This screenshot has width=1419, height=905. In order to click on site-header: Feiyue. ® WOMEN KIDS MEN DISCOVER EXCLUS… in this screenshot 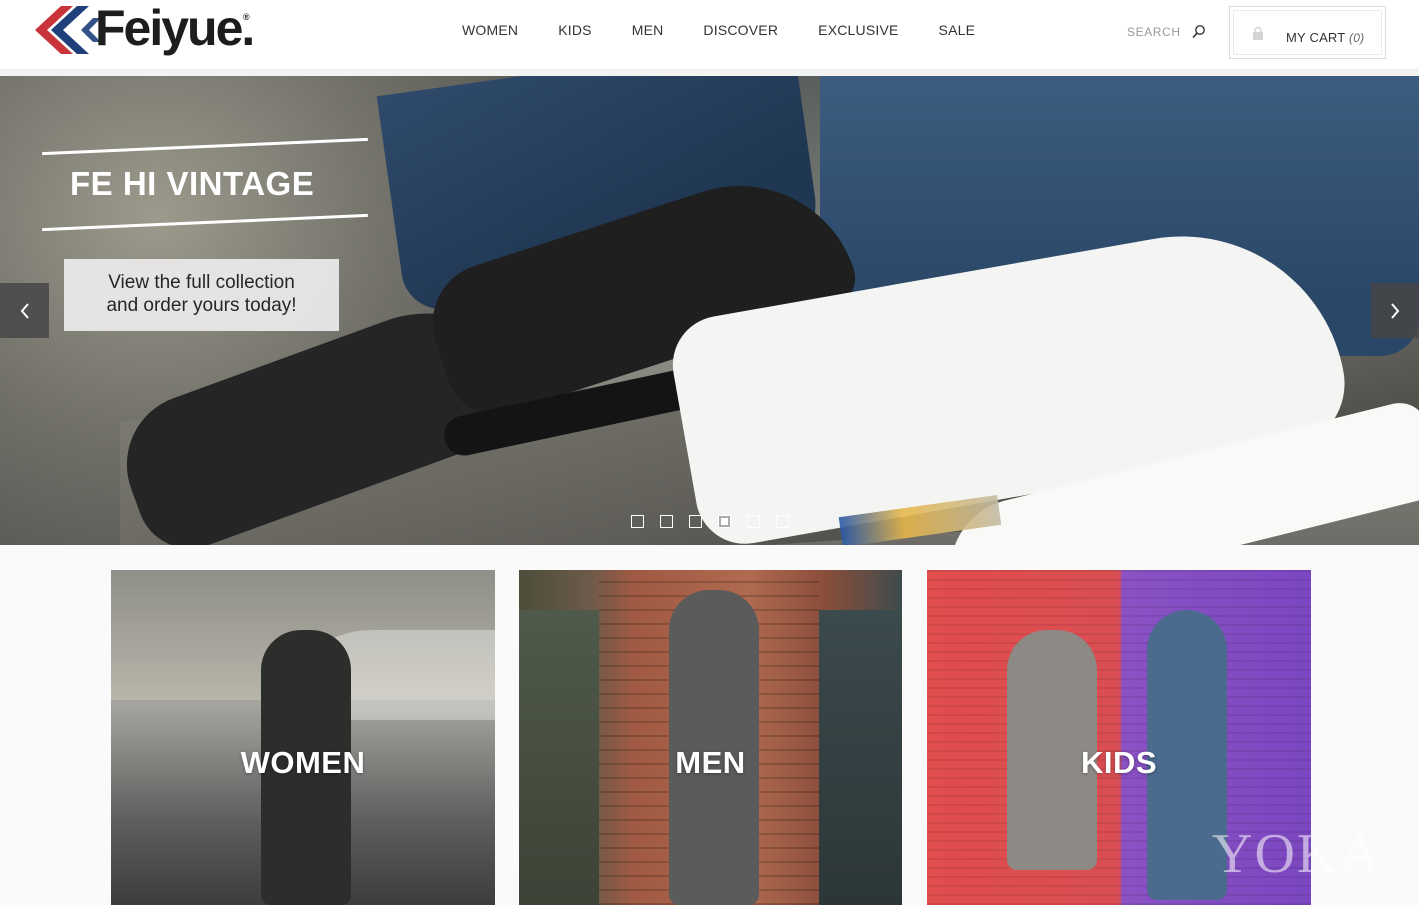, I will do `click(709, 35)`.